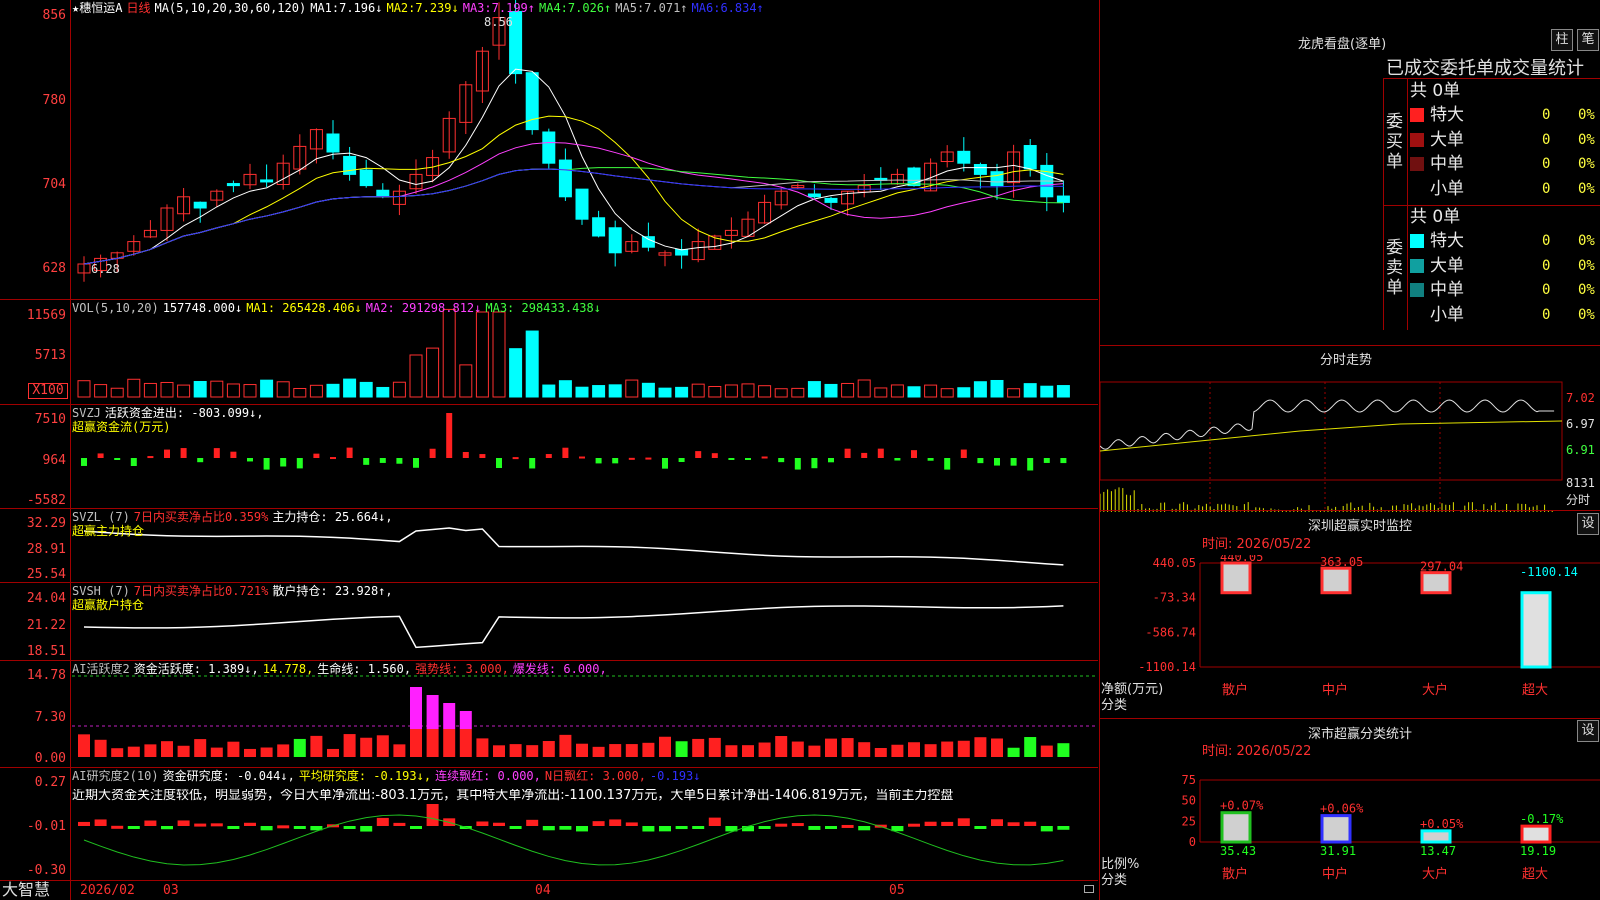 Image resolution: width=1600 pixels, height=900 pixels. I want to click on vol-ma1: MA1: 265428.406↓, so click(304, 308).